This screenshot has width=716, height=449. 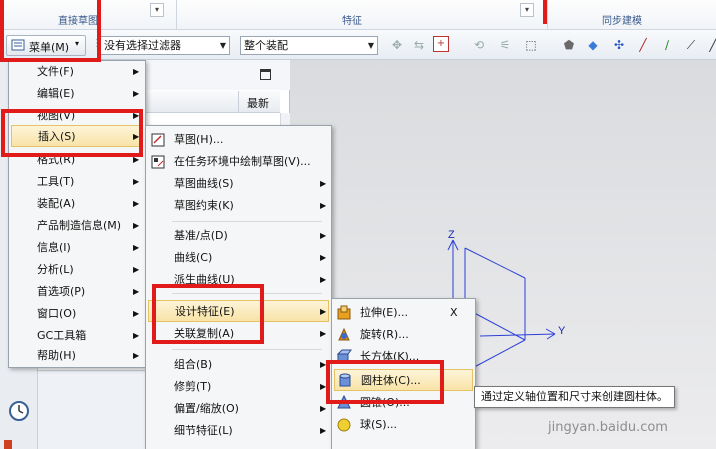 I want to click on menu-separator, so click(x=247, y=349).